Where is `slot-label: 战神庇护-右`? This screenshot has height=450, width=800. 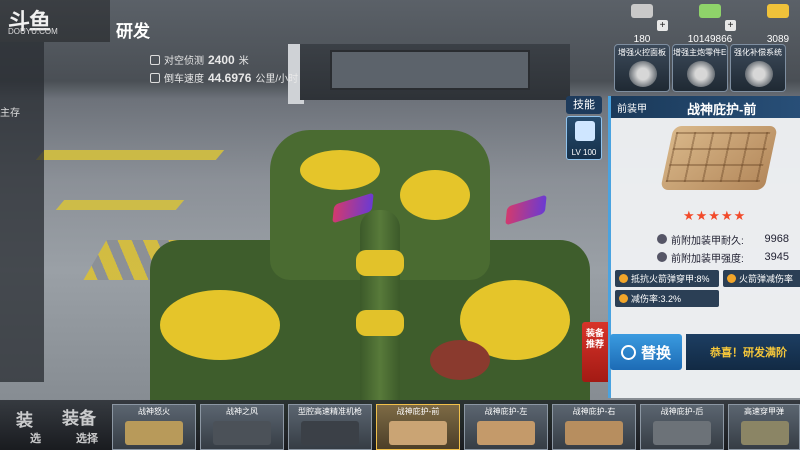
slot-label: 战神庇护-右 is located at coordinates (594, 411).